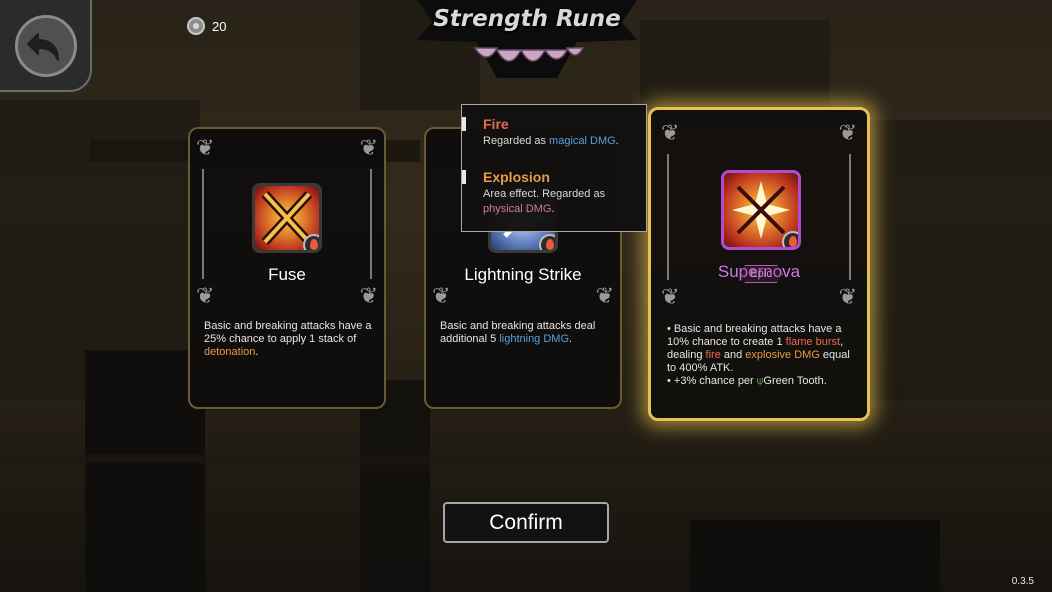 The image size is (1052, 592). Describe the element at coordinates (713, 355) in the screenshot. I see `keyword-fire: fire` at that location.